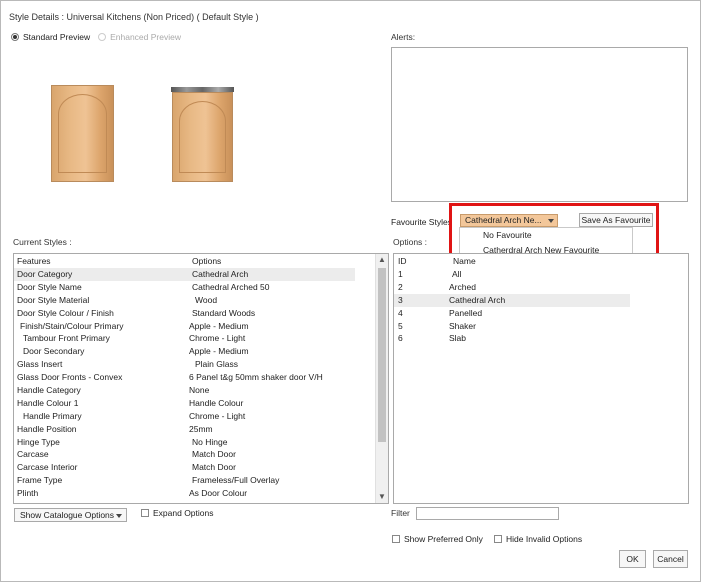 The height and width of the screenshot is (582, 701). What do you see at coordinates (66, 338) in the screenshot?
I see `feature-cell: Tambour Front Primary` at bounding box center [66, 338].